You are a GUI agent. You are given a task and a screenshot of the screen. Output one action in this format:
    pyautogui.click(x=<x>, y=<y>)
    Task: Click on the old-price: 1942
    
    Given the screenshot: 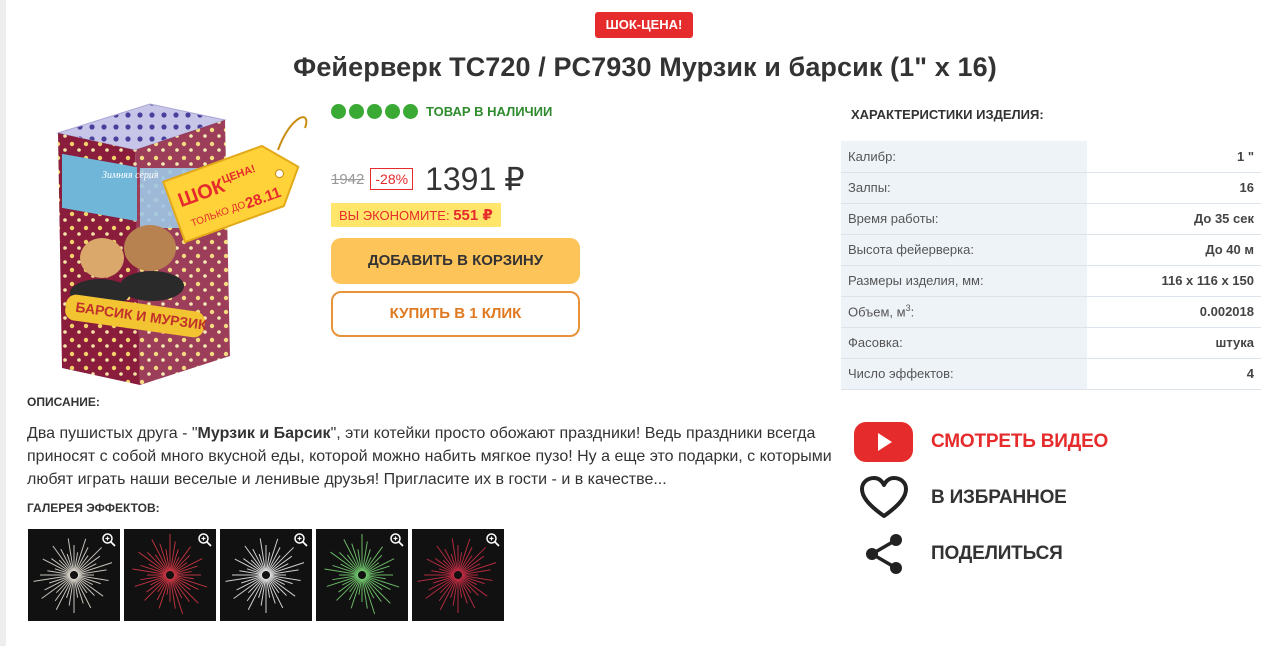 What is the action you would take?
    pyautogui.click(x=348, y=179)
    